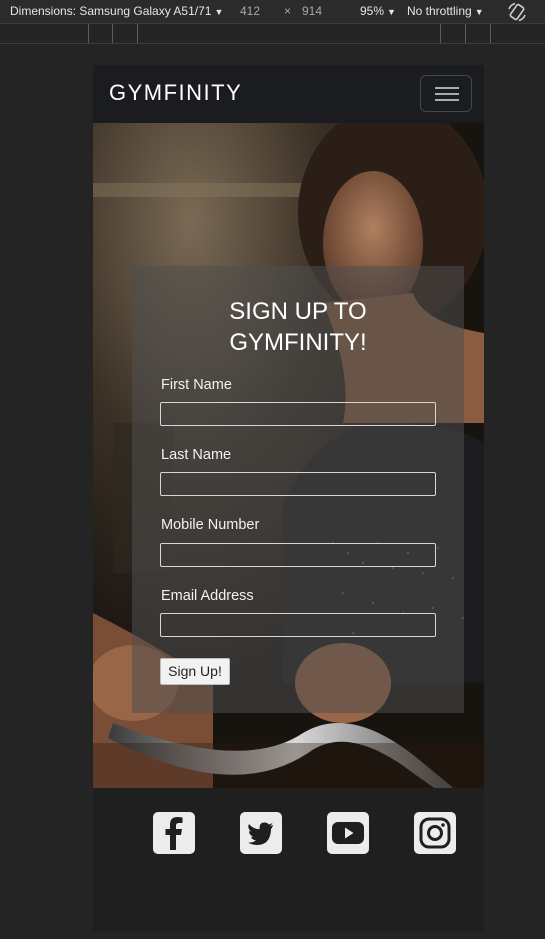 The width and height of the screenshot is (545, 939). What do you see at coordinates (250, 11) in the screenshot?
I see `device-width-input: 412` at bounding box center [250, 11].